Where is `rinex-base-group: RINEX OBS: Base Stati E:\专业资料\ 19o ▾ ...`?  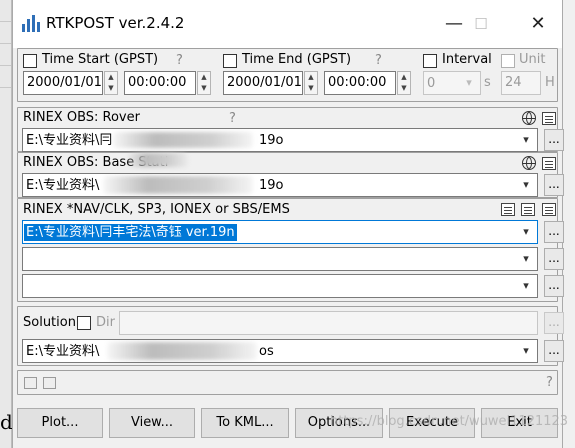 rinex-base-group: RINEX OBS: Base Stati E:\专业资料\ 19o ▾ ... is located at coordinates (290, 175).